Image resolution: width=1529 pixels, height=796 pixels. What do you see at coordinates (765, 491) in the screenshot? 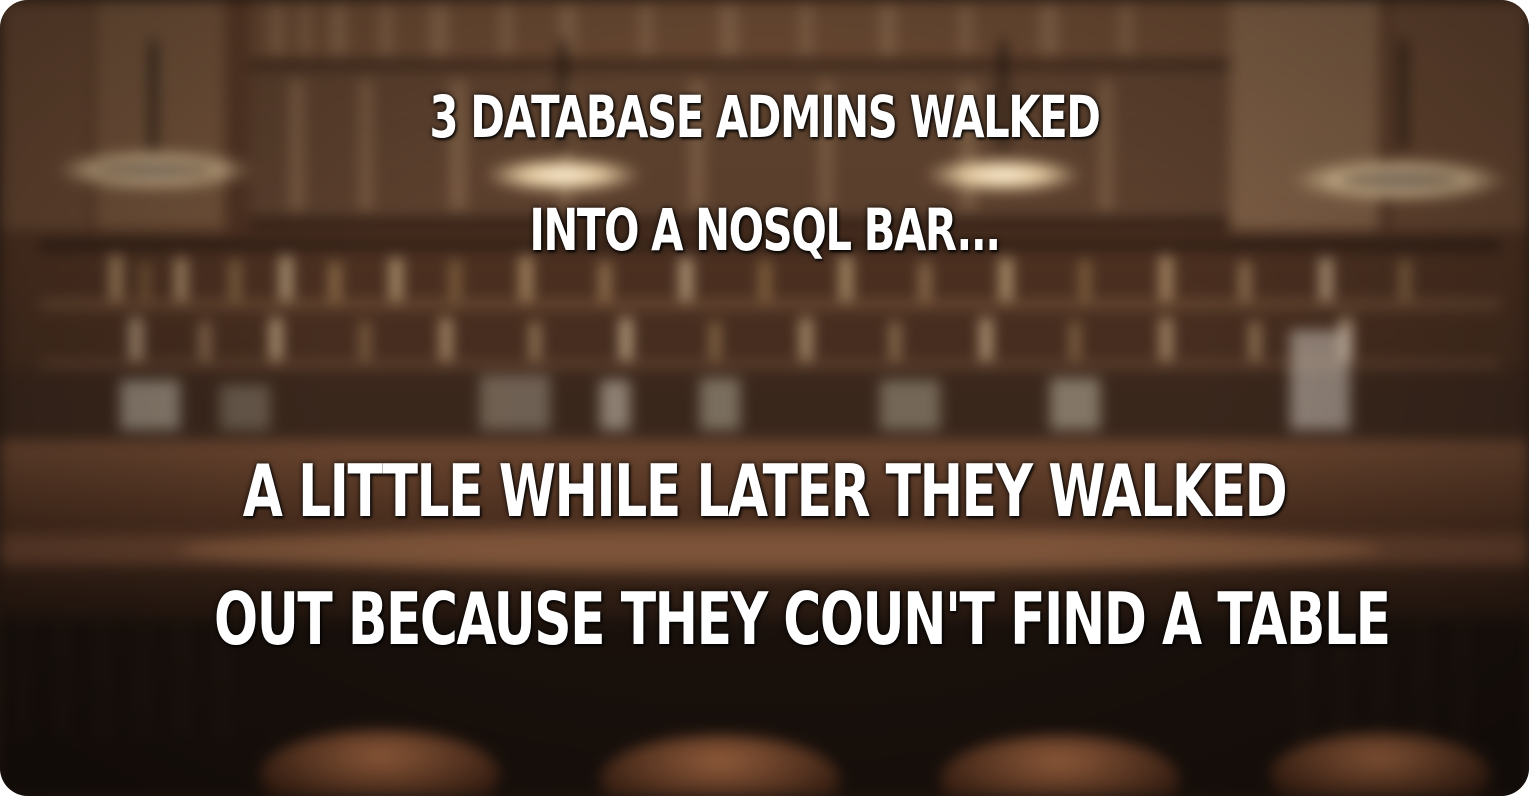
I see `bottom-caption-line-1: A LITTLE WHILE LATER THEY WALKED` at bounding box center [765, 491].